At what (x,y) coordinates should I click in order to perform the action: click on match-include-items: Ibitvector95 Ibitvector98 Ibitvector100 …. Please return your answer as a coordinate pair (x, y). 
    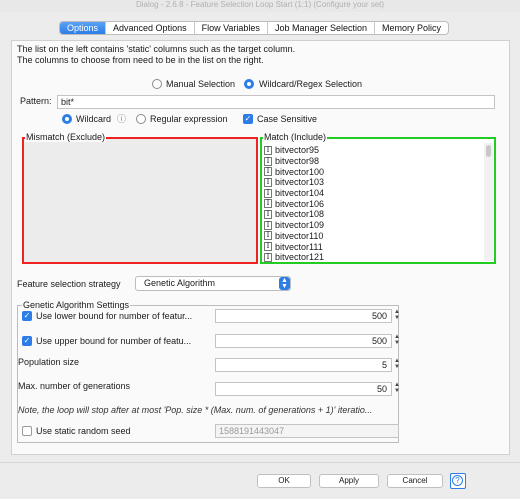
    Looking at the image, I should click on (373, 204).